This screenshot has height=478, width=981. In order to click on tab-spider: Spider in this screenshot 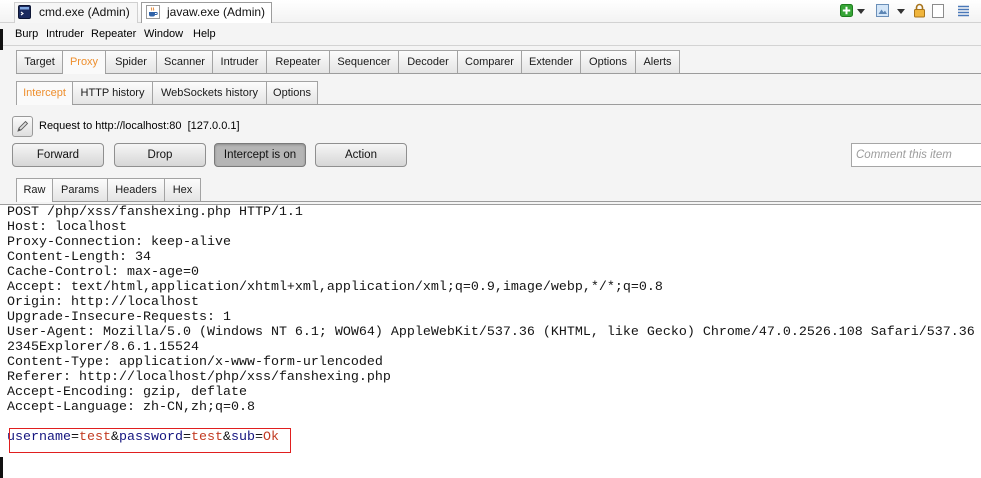, I will do `click(130, 61)`.